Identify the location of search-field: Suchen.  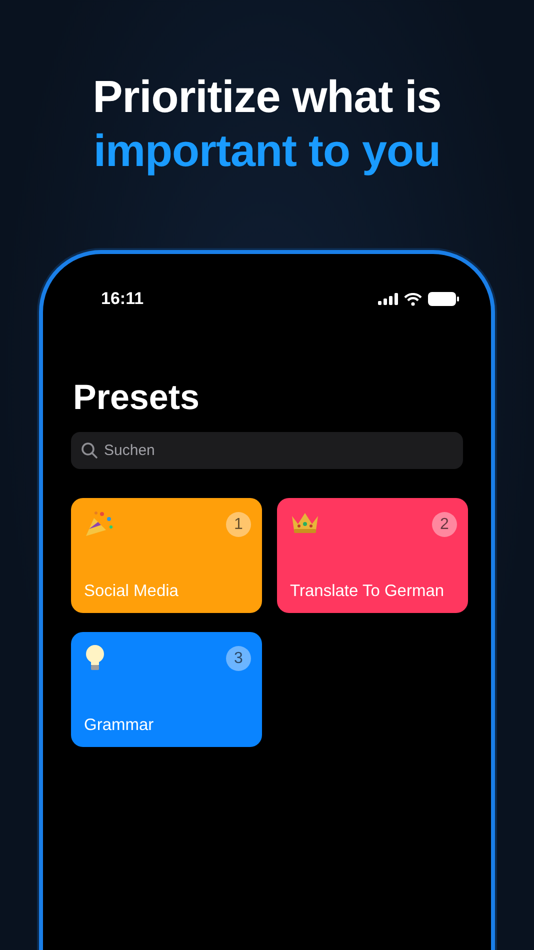
(267, 450).